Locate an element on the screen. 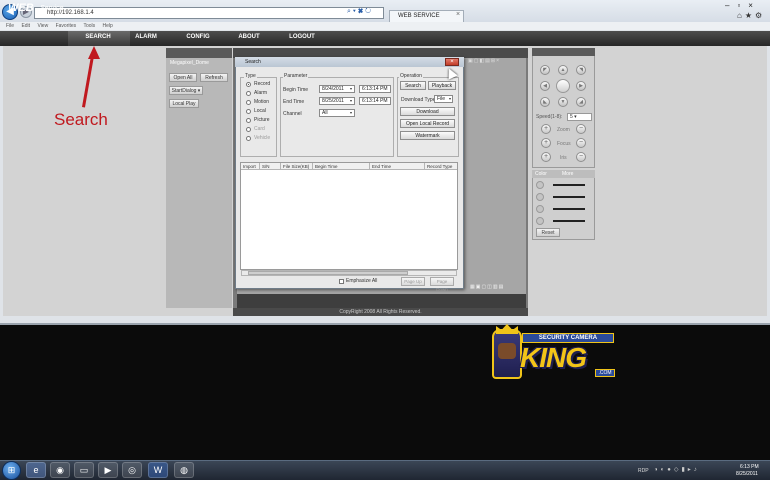 Image resolution: width=770 pixels, height=480 pixels. nav-logout: LOGOUT is located at coordinates (302, 37).